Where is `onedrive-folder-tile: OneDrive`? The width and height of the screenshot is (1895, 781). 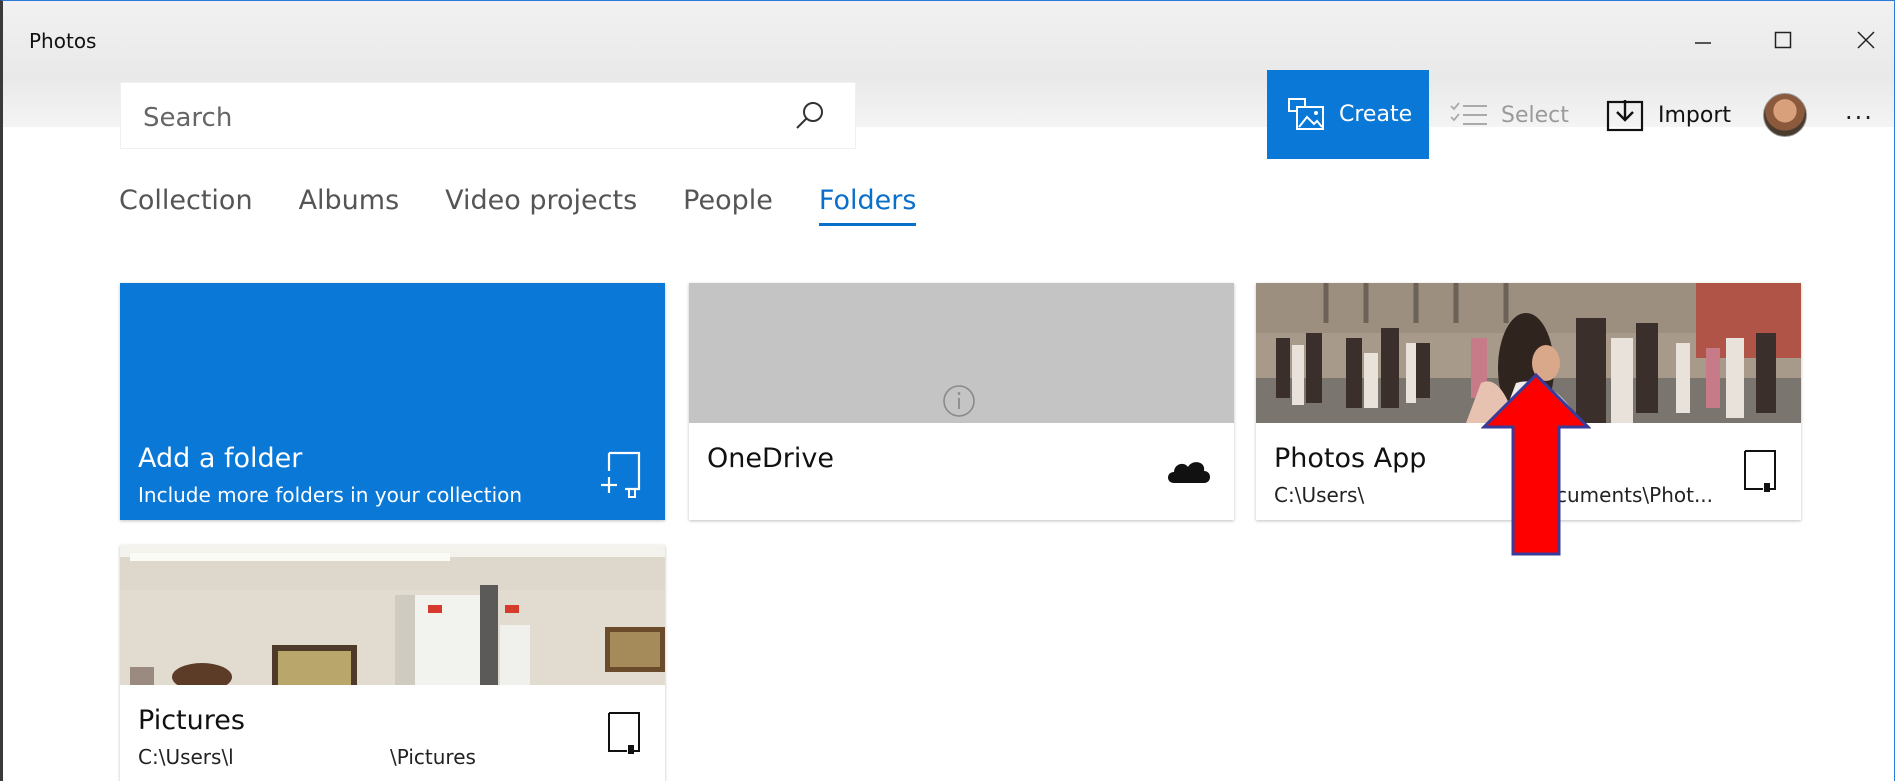
onedrive-folder-tile: OneDrive is located at coordinates (961, 401).